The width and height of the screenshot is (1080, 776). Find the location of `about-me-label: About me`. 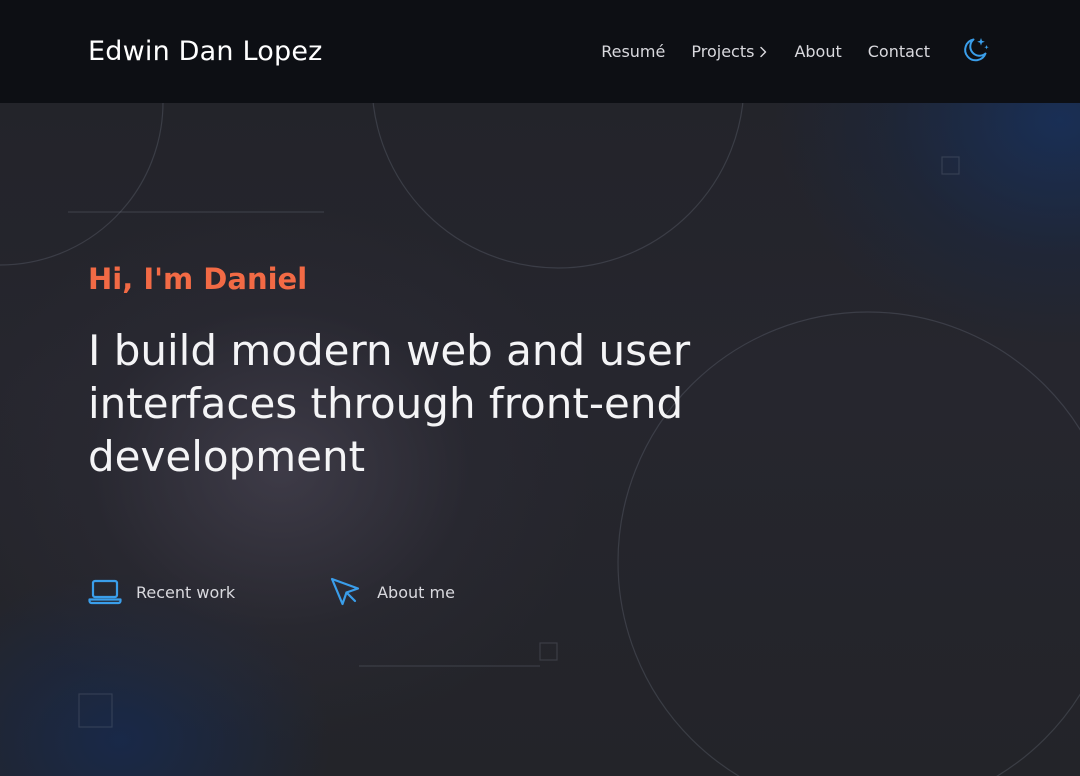

about-me-label: About me is located at coordinates (416, 592).